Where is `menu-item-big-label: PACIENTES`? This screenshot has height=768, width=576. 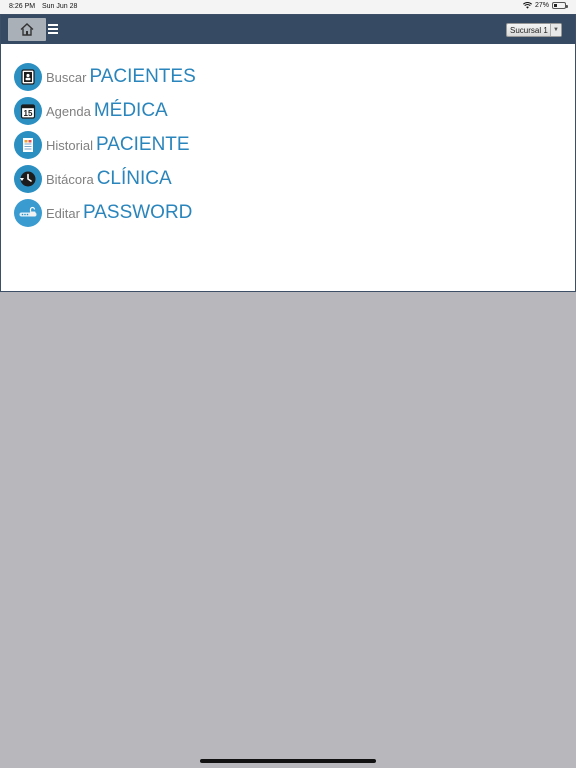
menu-item-big-label: PACIENTES is located at coordinates (142, 76).